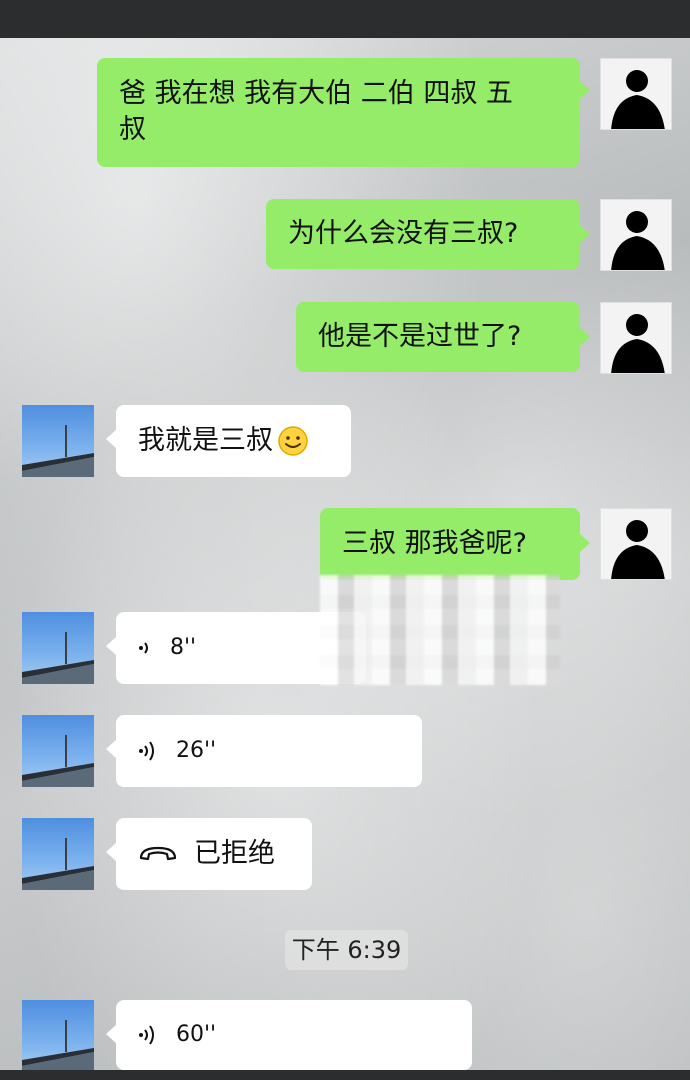 The height and width of the screenshot is (1080, 690). I want to click on received-message-bubble: 我就是三叔, so click(233, 441).